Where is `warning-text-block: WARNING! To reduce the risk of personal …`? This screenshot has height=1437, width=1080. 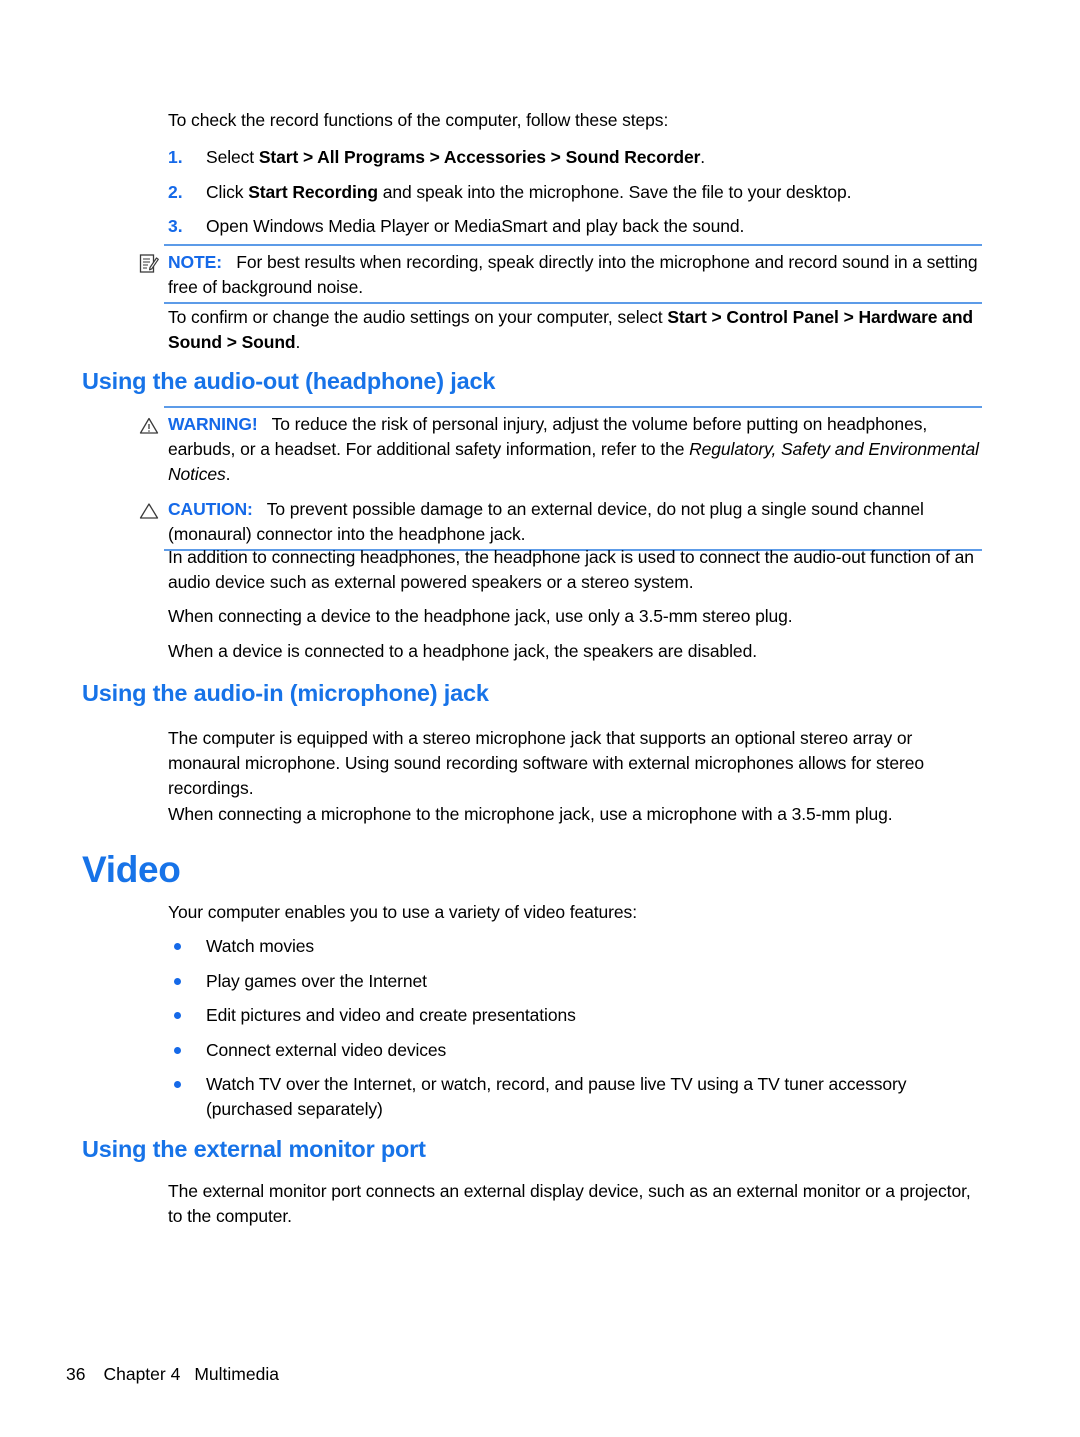
warning-text-block: WARNING! To reduce the risk of personal … is located at coordinates (575, 449).